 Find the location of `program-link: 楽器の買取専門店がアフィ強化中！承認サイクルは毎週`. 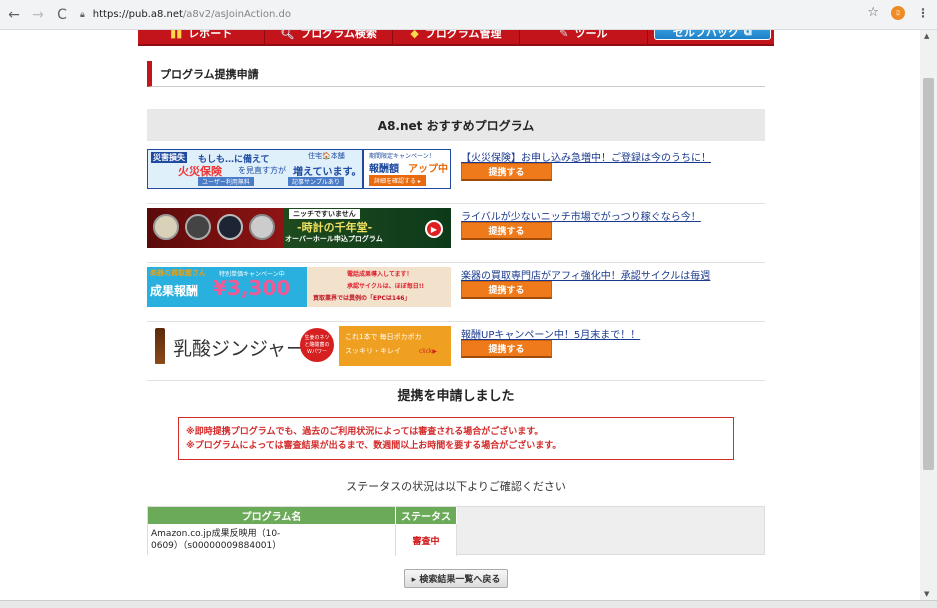

program-link: 楽器の買取専門店がアフィ強化中！承認サイクルは毎週 is located at coordinates (585, 274).